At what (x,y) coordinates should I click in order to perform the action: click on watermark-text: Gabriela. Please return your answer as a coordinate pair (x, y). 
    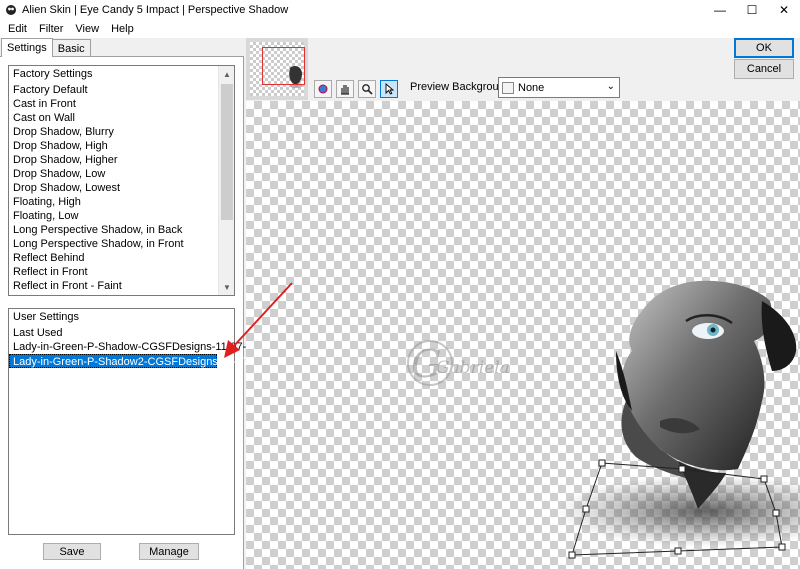
    Looking at the image, I should click on (473, 368).